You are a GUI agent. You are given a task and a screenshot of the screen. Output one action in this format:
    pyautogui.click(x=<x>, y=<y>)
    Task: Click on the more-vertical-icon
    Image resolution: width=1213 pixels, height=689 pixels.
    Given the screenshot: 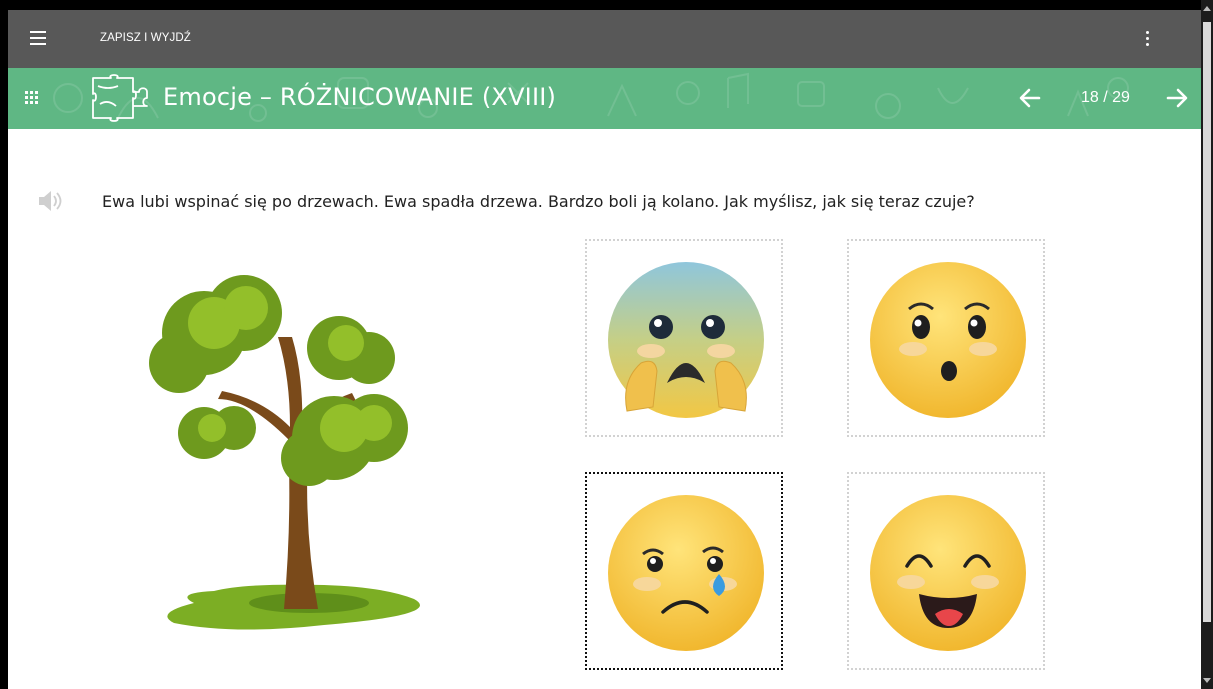 What is the action you would take?
    pyautogui.click(x=1148, y=39)
    